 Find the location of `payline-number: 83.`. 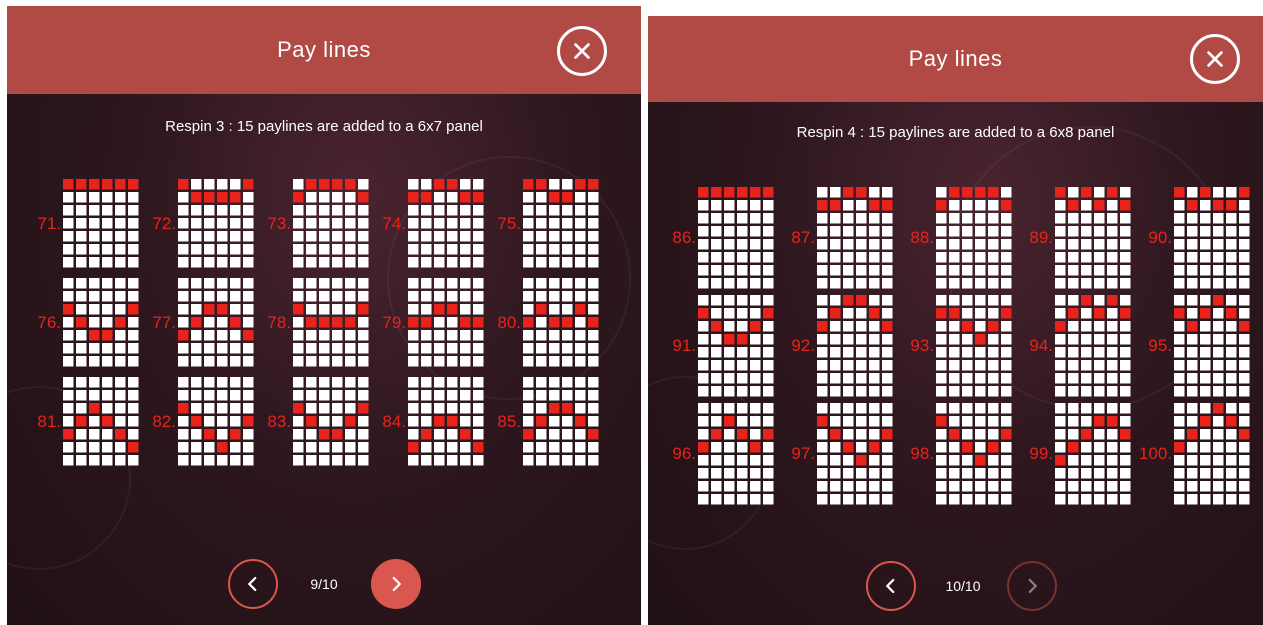

payline-number: 83. is located at coordinates (279, 421).